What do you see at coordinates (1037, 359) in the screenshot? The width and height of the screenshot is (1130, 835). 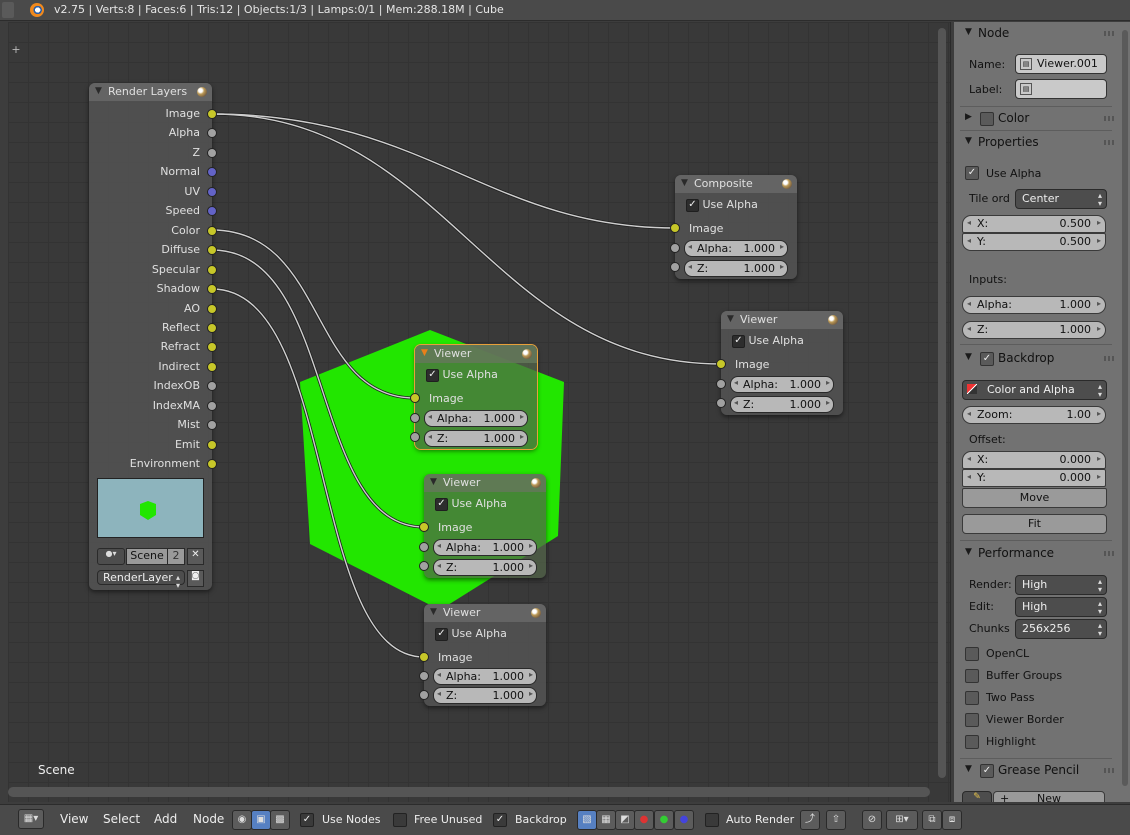 I see `backdrop-panel-header: ▼ ✓ Backdrop` at bounding box center [1037, 359].